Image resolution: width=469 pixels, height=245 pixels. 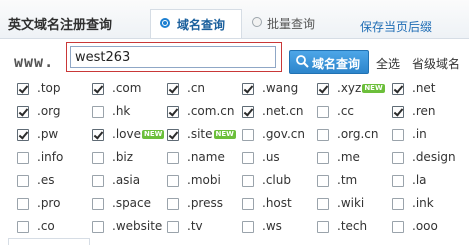 I want to click on www-prefix: www., so click(x=34, y=62).